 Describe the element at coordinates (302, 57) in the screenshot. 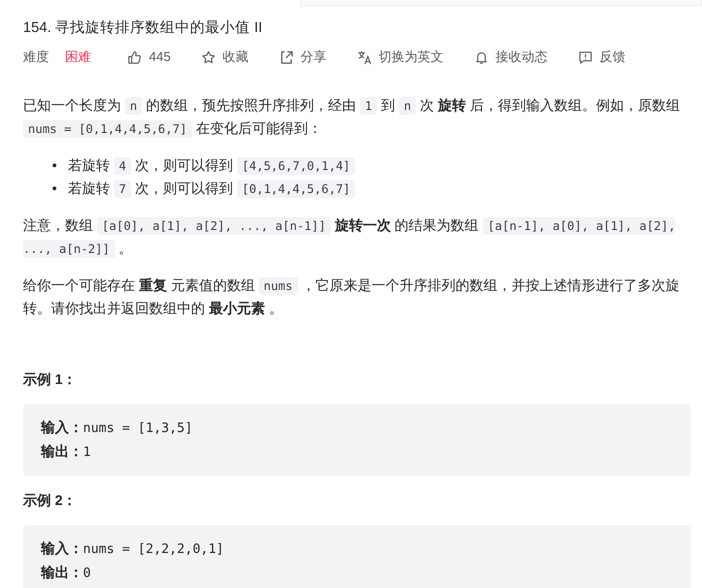

I see `action-button: 分享` at that location.